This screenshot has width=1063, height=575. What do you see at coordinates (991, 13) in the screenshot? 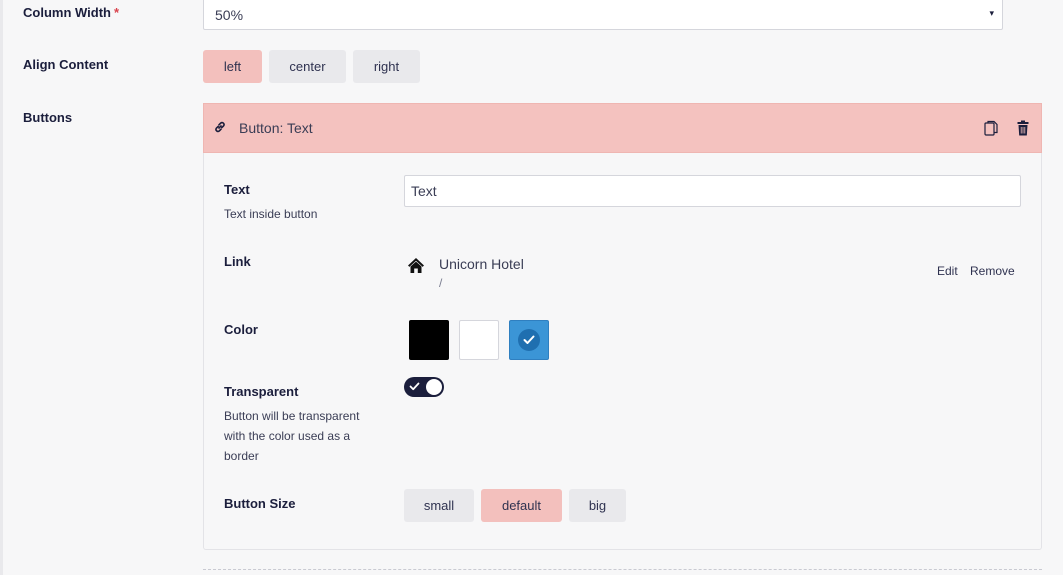
I see `chevron-down-icon: ▾` at bounding box center [991, 13].